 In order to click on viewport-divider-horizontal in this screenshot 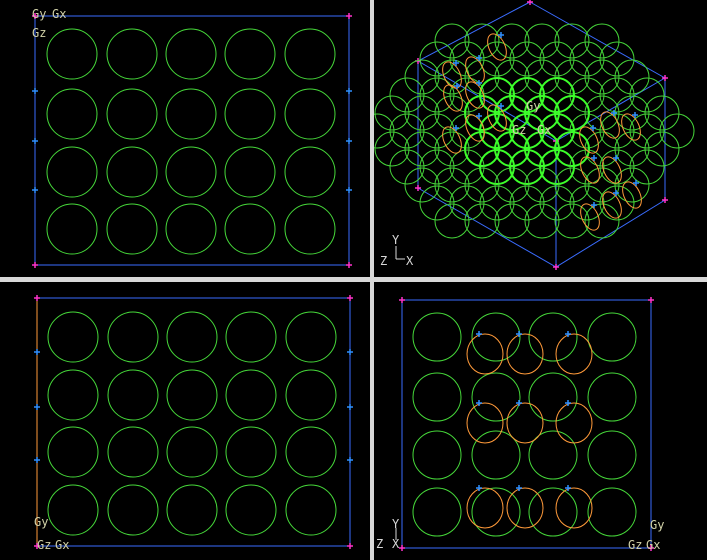, I will do `click(353, 279)`.